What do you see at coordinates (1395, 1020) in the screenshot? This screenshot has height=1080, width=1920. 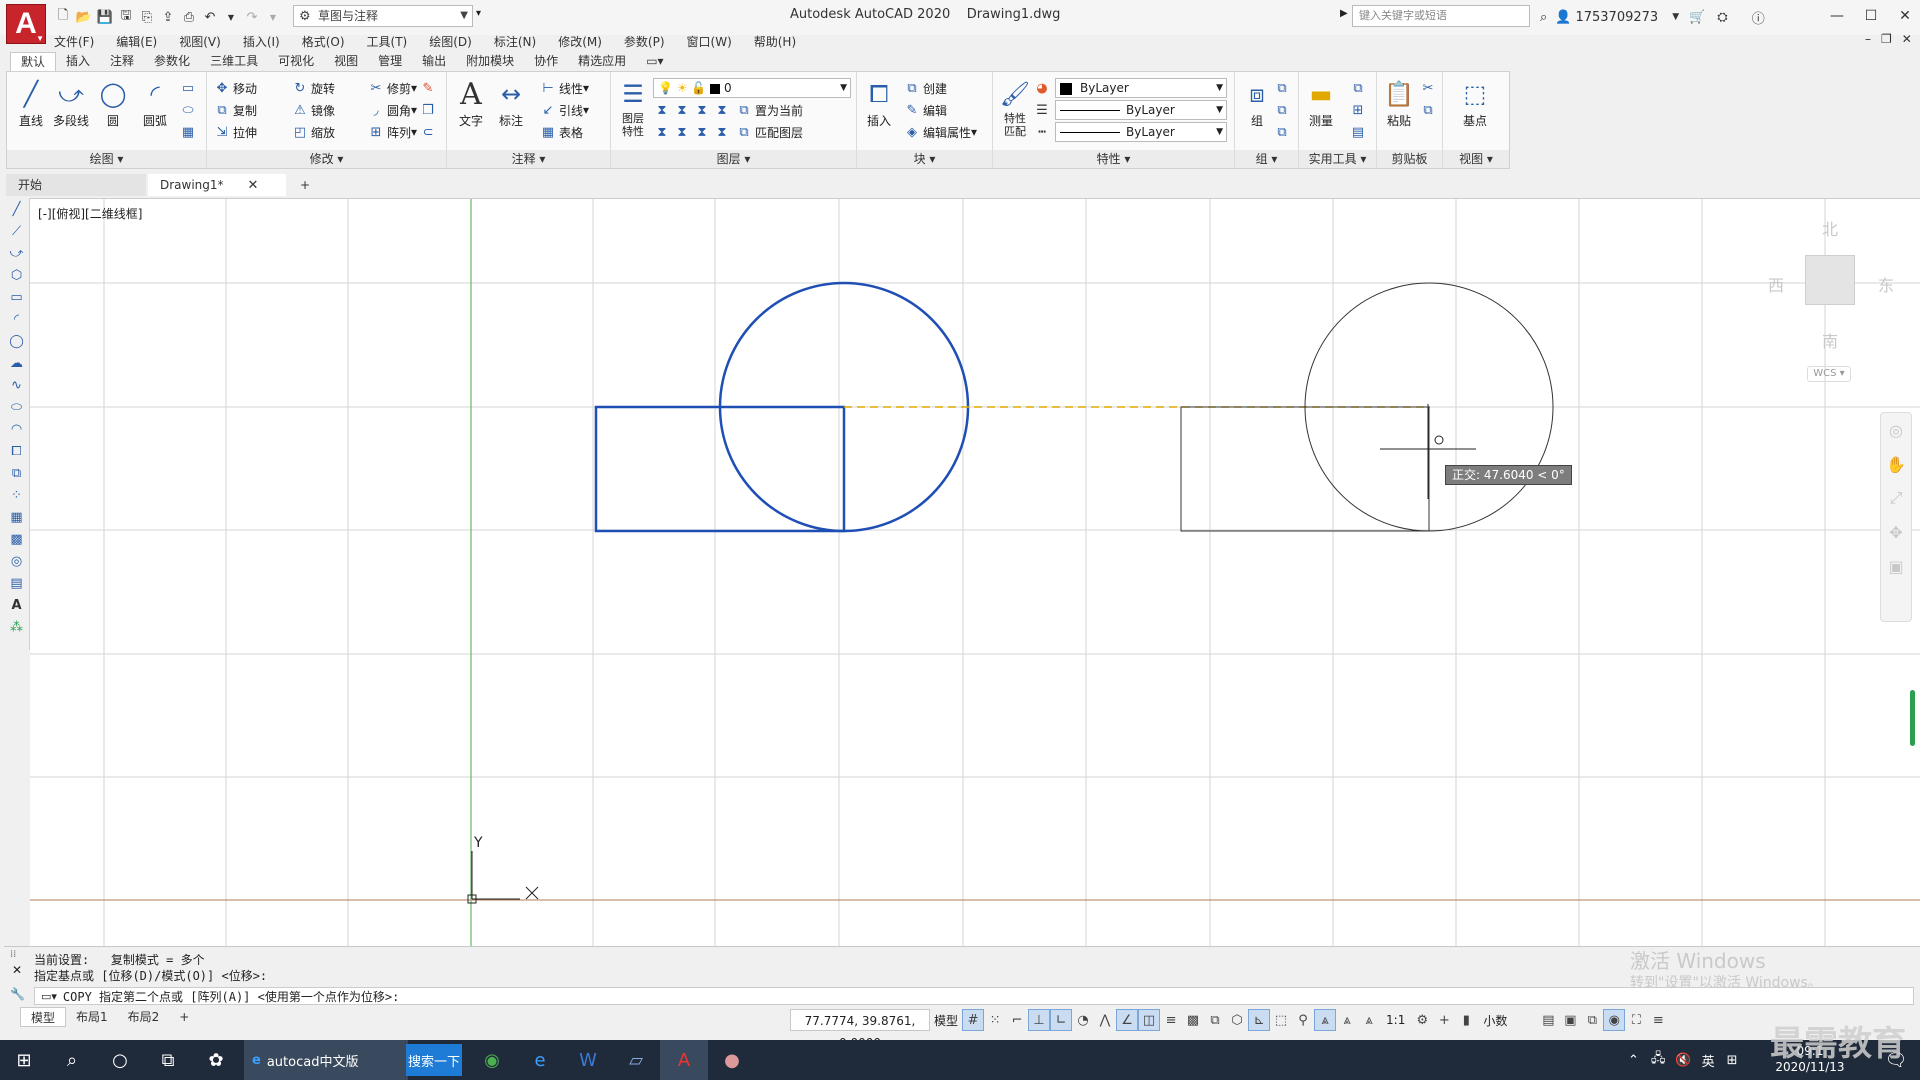 I see `annotation-scale: 1:1` at bounding box center [1395, 1020].